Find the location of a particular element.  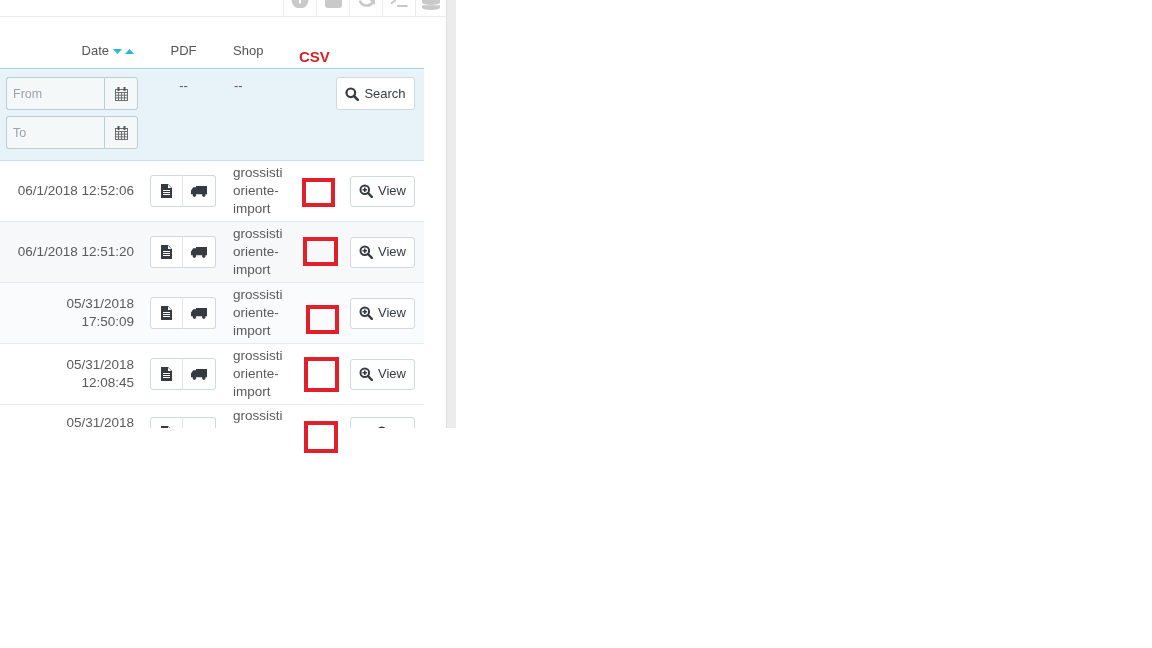

database-icon is located at coordinates (431, 5).